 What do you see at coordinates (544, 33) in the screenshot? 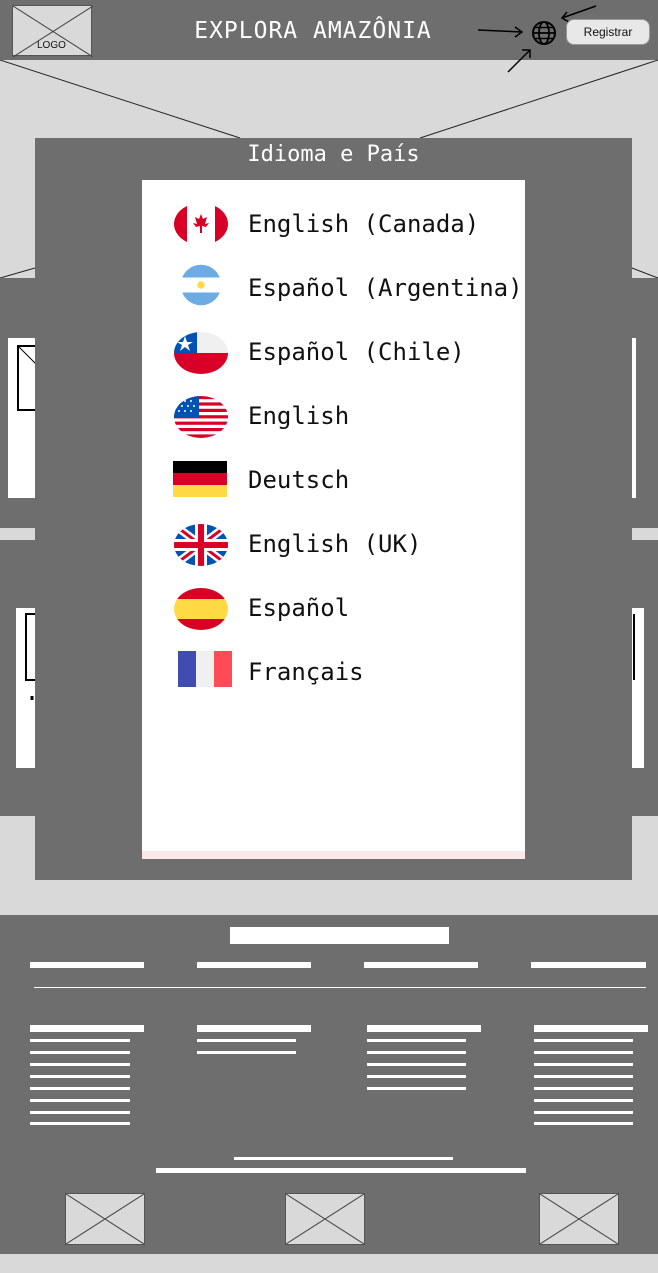
I see `globe-icon` at bounding box center [544, 33].